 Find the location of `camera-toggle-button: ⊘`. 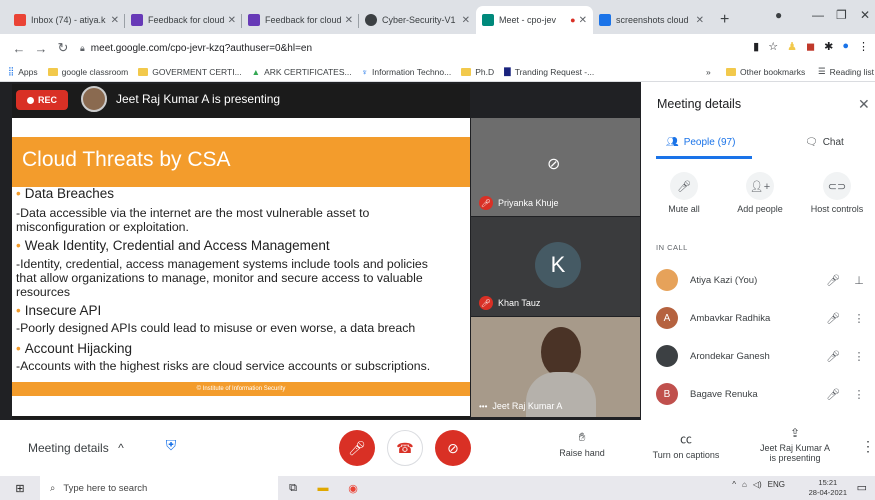

camera-toggle-button: ⊘ is located at coordinates (453, 448).